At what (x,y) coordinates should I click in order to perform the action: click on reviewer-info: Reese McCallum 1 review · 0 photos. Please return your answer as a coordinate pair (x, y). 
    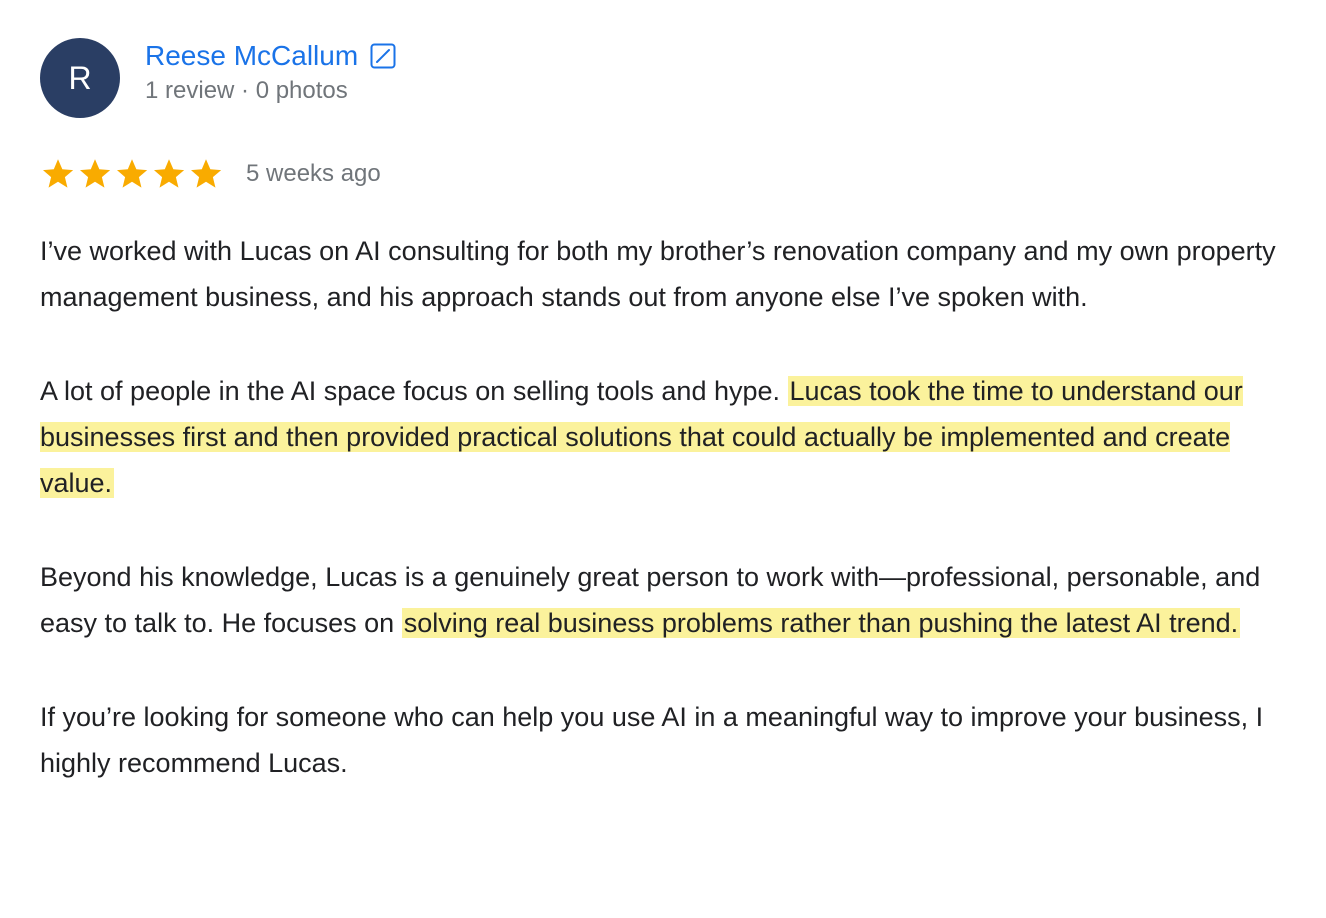
    Looking at the image, I should click on (270, 73).